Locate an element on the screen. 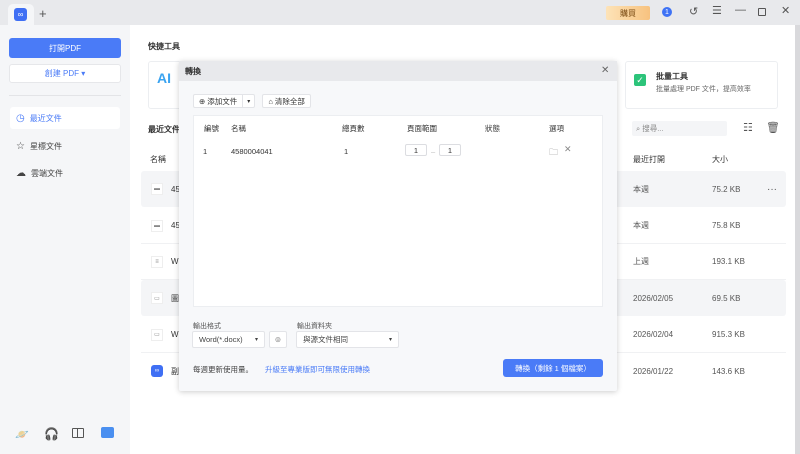 The height and width of the screenshot is (454, 800). add-file-button: ⊕ 添加文件 is located at coordinates (218, 101).